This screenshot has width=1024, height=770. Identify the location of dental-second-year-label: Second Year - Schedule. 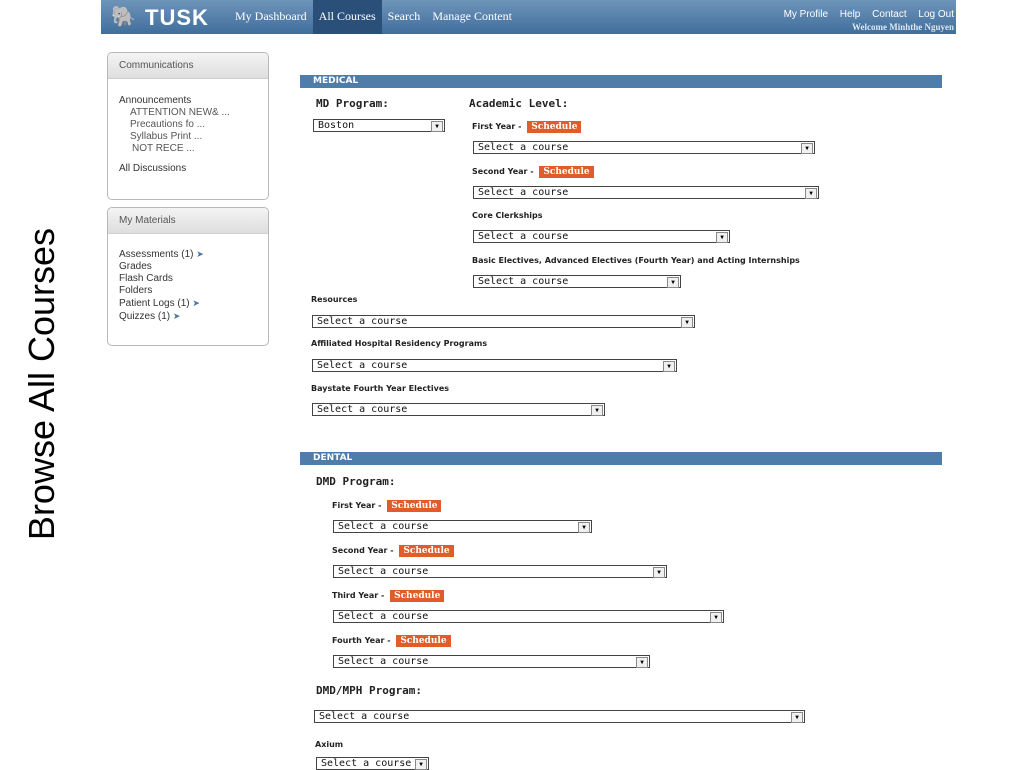
(393, 551).